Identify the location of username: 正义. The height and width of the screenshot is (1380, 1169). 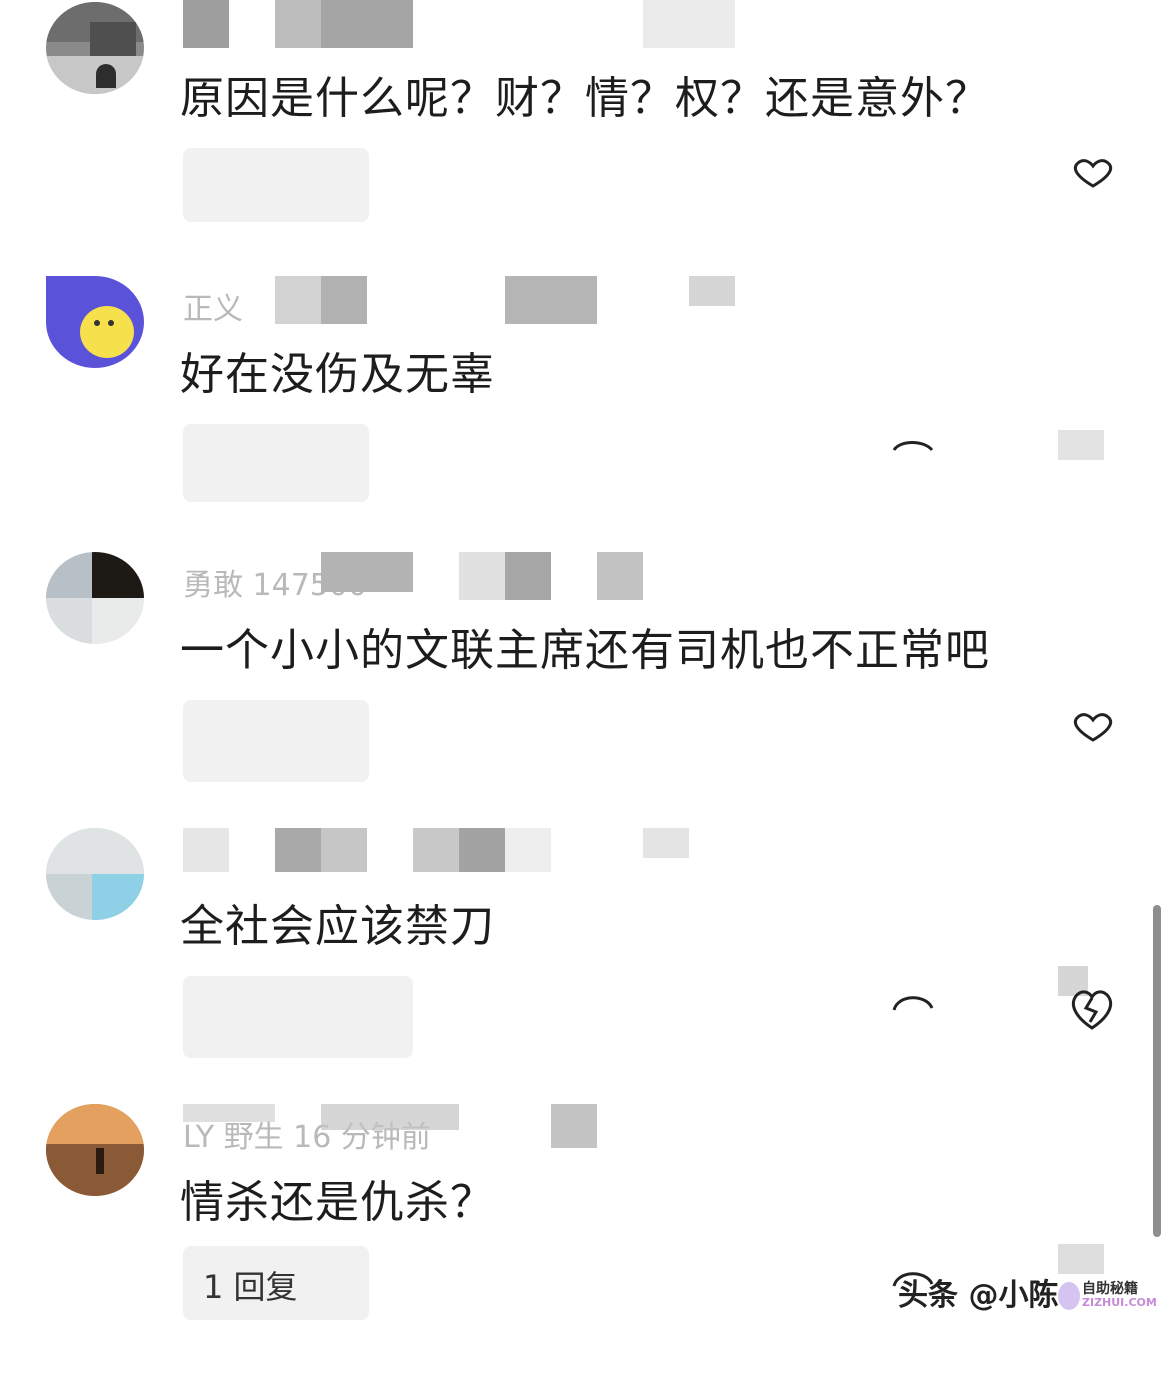
(213, 306).